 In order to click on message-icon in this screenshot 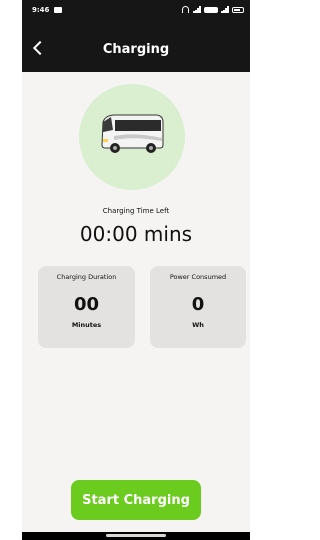, I will do `click(58, 10)`.